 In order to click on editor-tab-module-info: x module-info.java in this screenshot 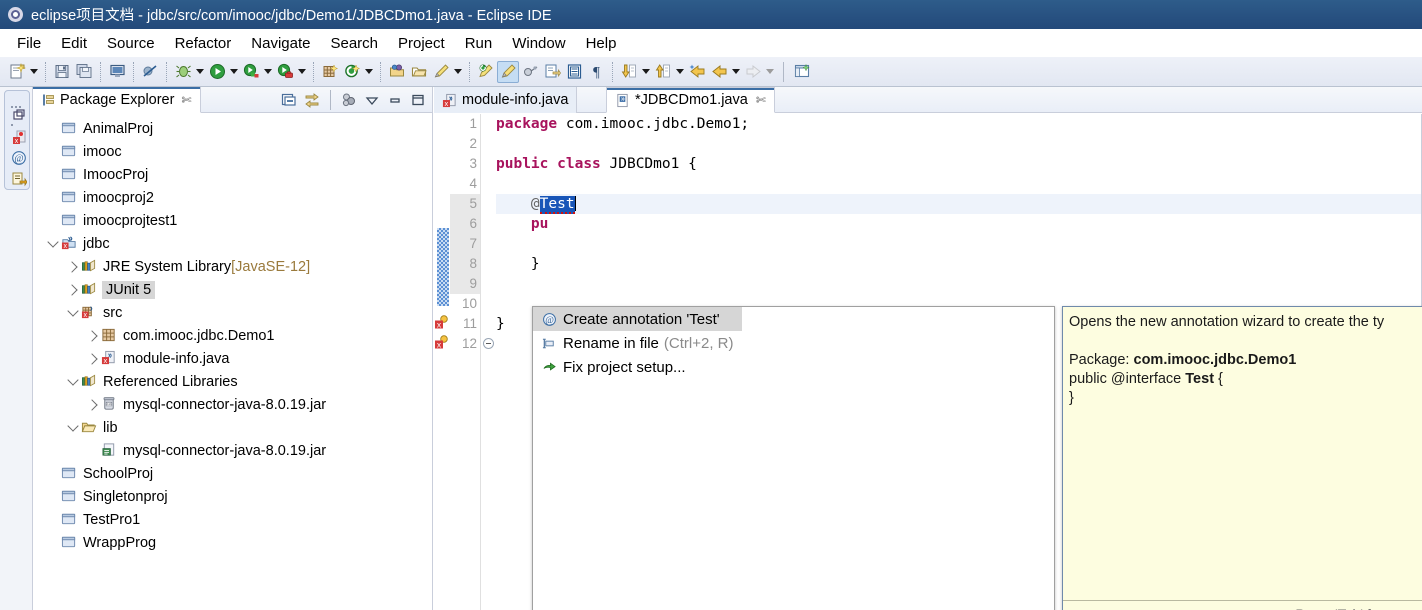, I will do `click(506, 100)`.